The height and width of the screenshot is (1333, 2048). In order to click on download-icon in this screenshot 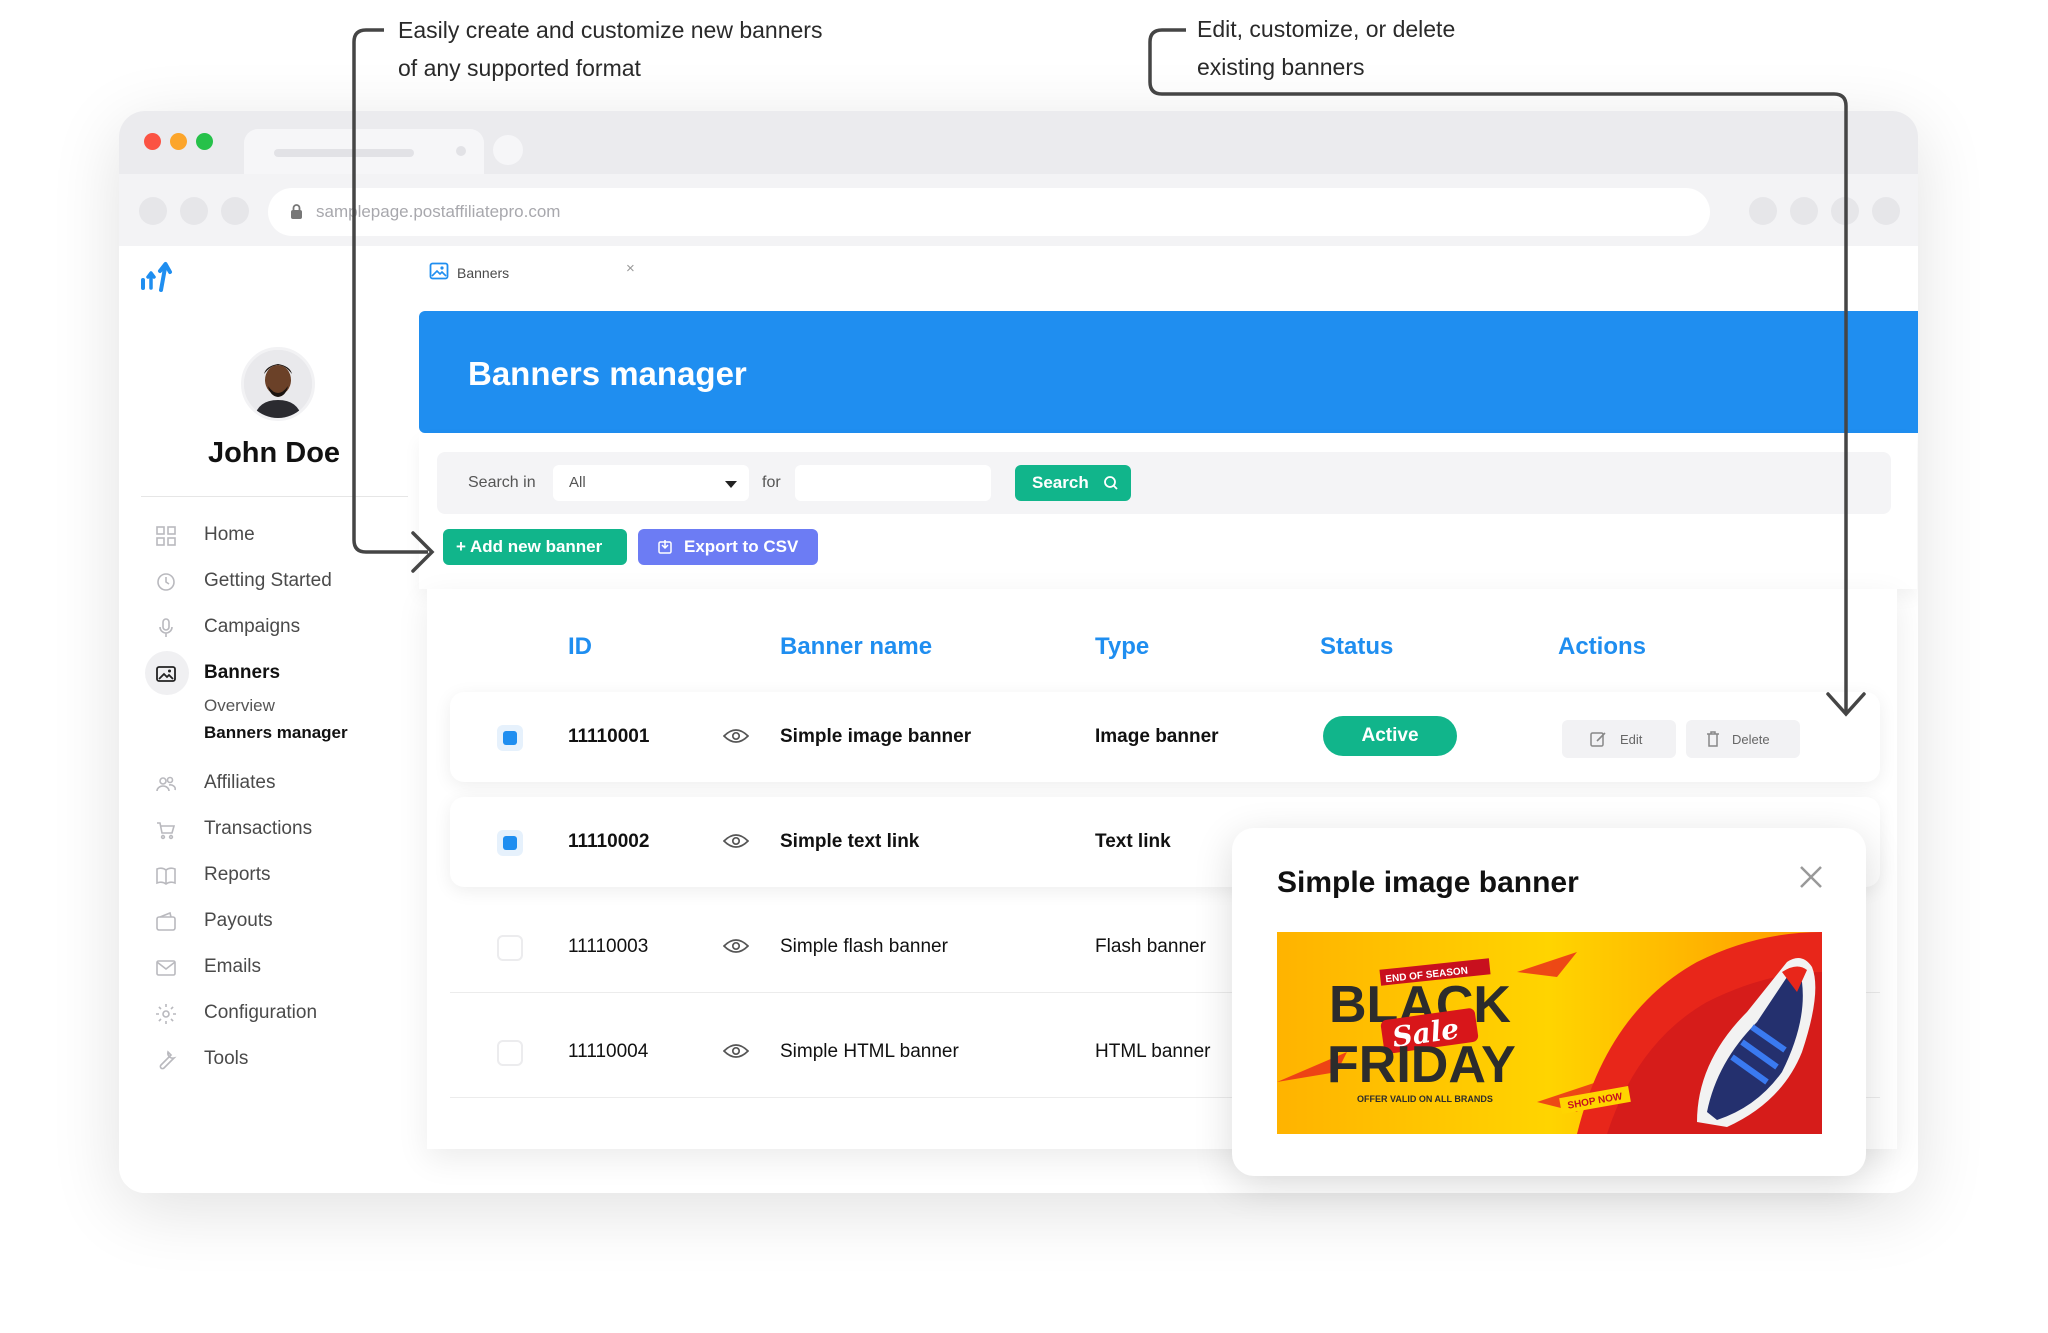, I will do `click(665, 547)`.